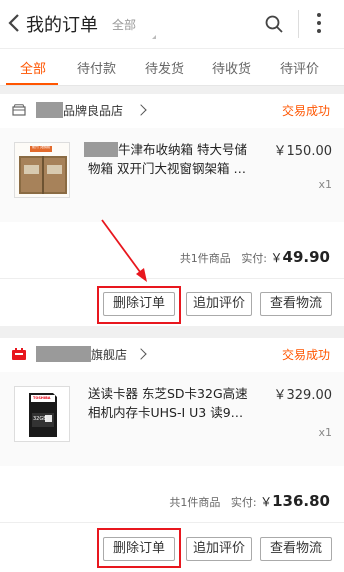  I want to click on shop-name: 品牌良品店, so click(93, 110).